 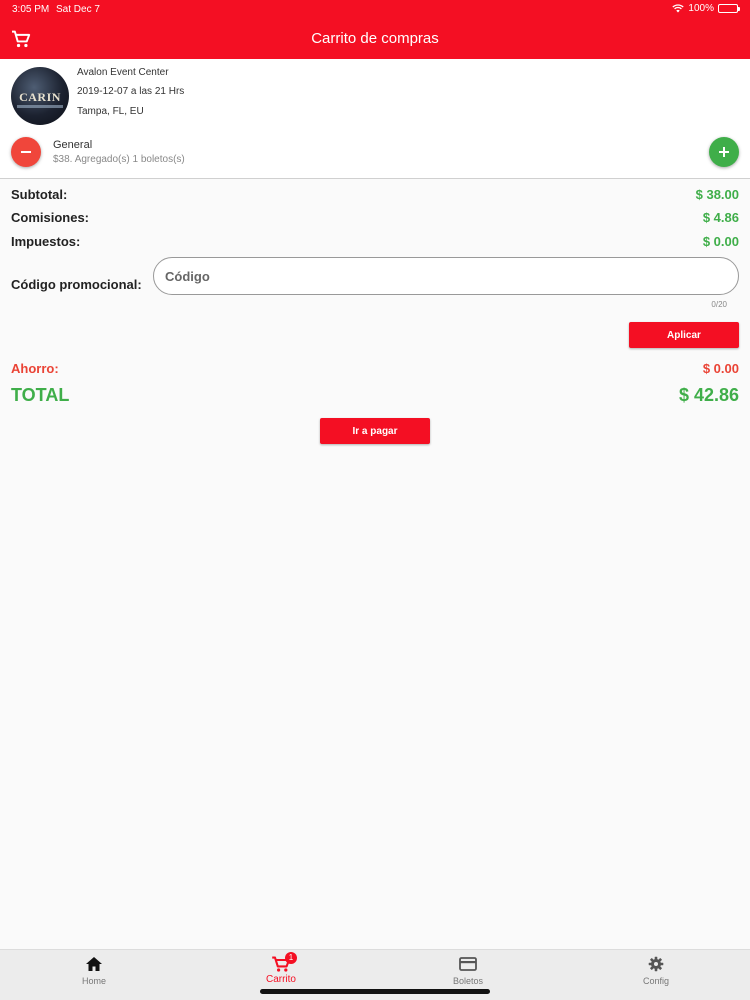 I want to click on tab-home: Home, so click(x=94, y=970).